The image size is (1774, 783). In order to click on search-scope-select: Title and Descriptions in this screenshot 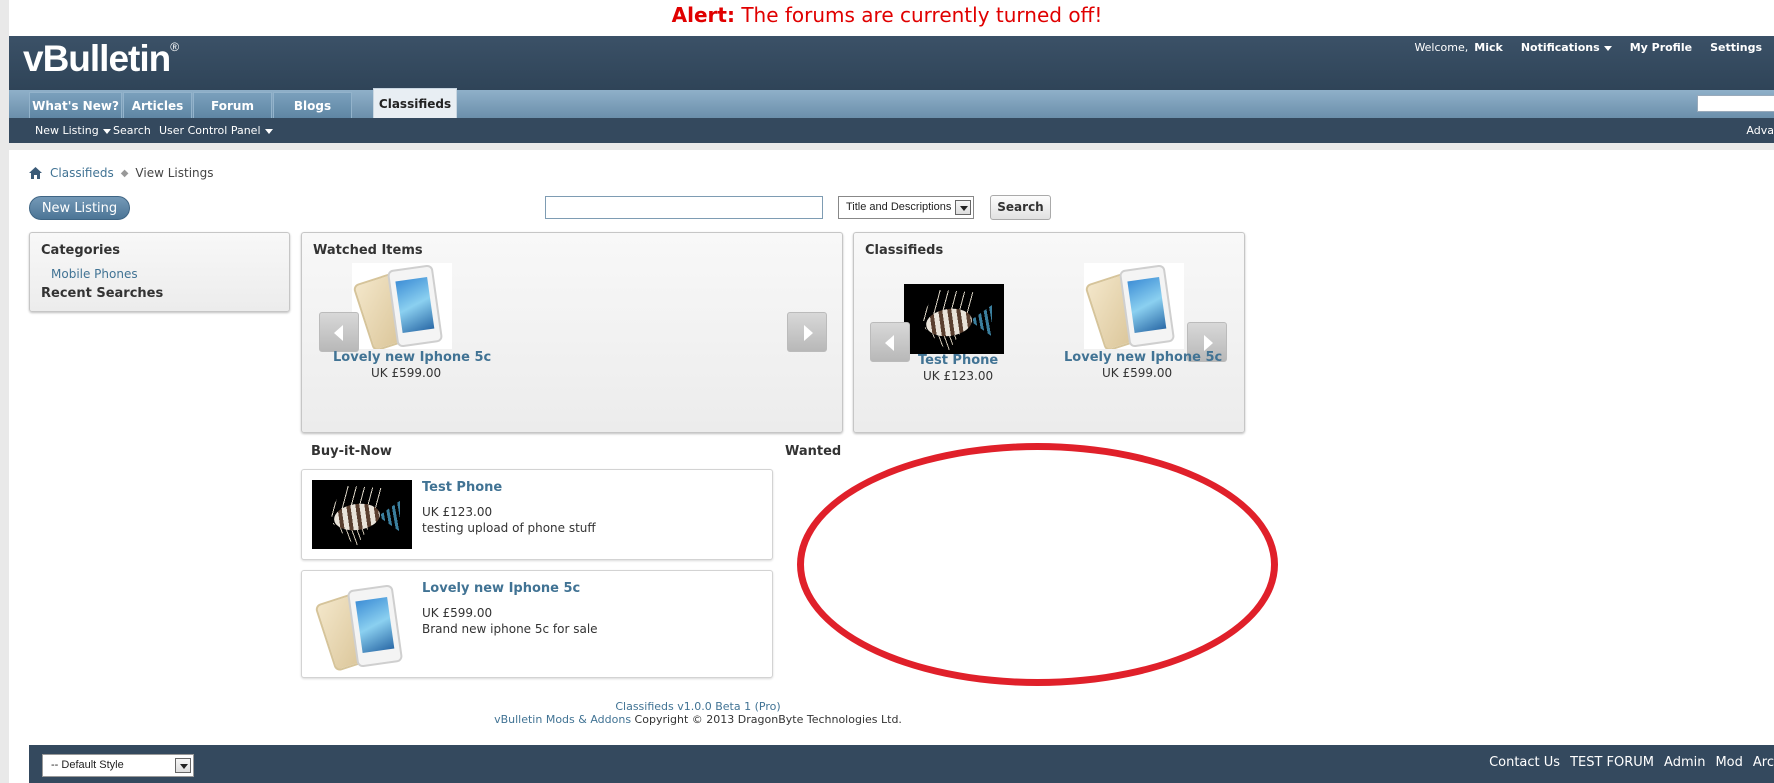, I will do `click(906, 207)`.